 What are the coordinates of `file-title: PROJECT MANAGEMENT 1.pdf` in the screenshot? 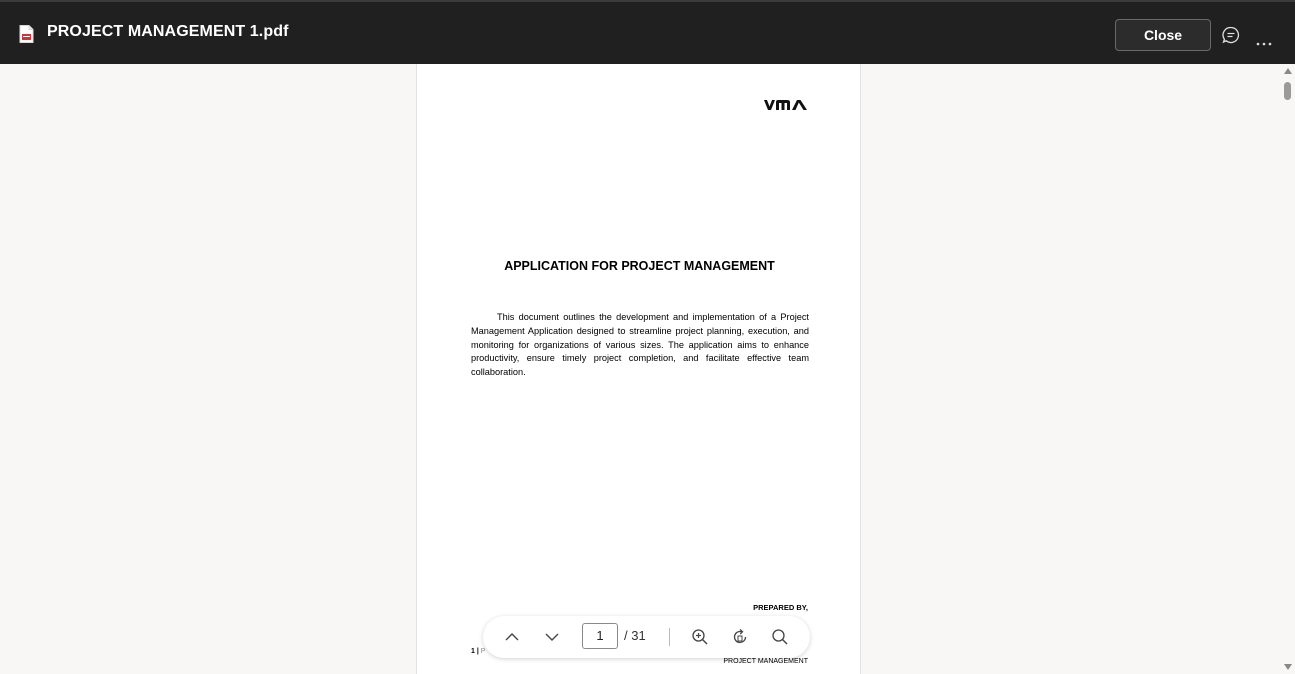 It's located at (168, 31).